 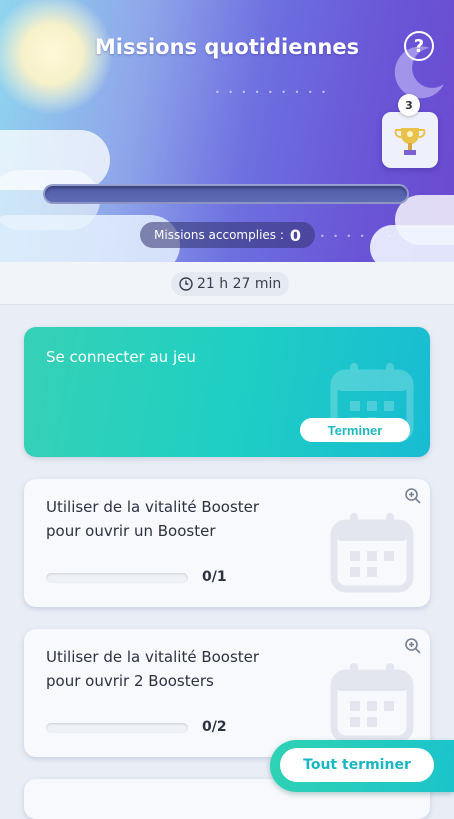 What do you see at coordinates (412, 243) in the screenshot?
I see `cloud-decoration` at bounding box center [412, 243].